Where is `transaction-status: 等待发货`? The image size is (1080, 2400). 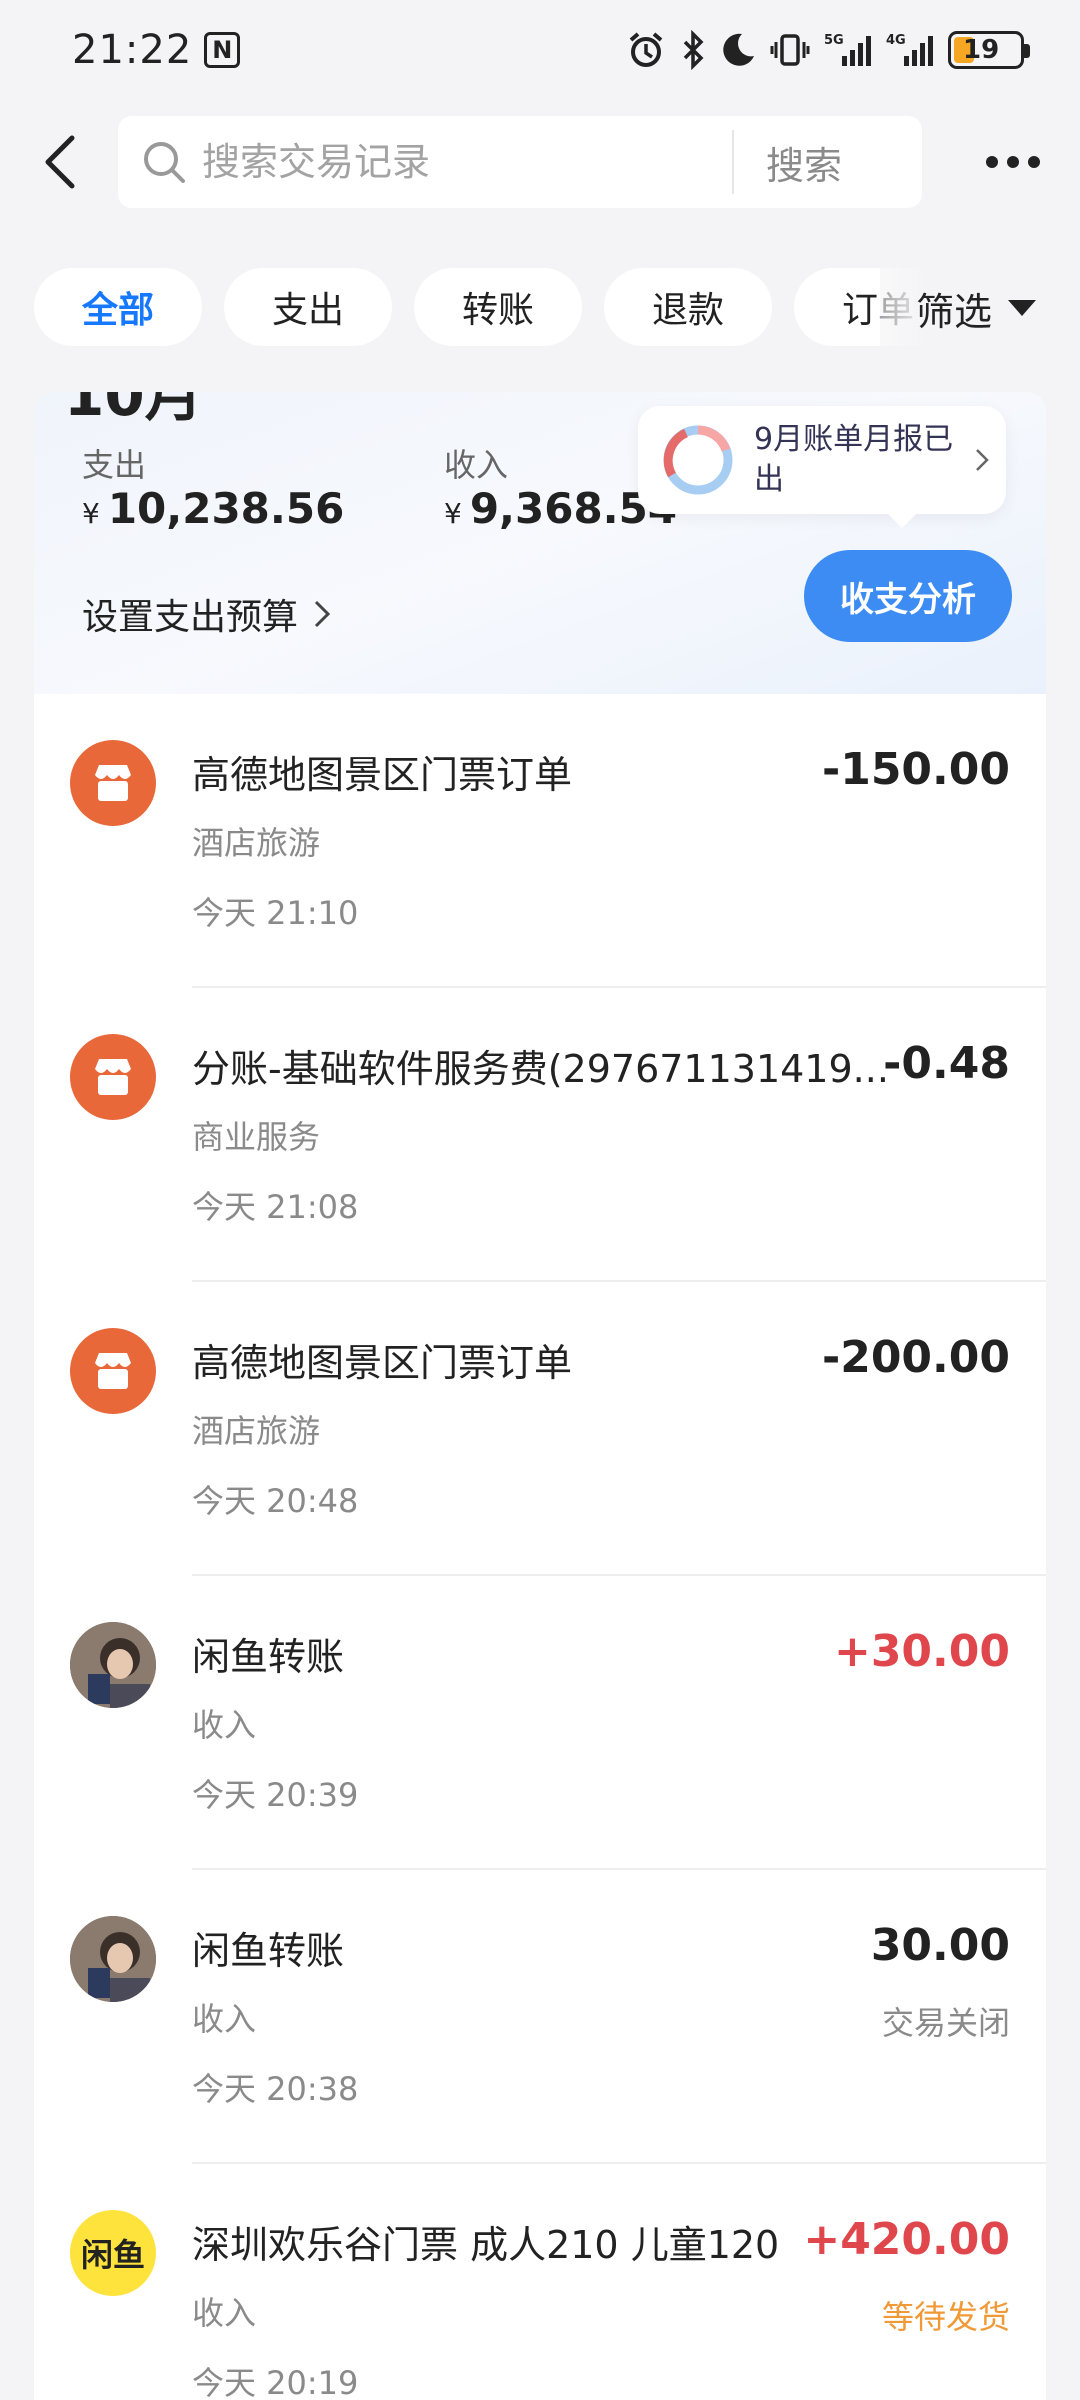
transaction-status: 等待发货 is located at coordinates (945, 2317).